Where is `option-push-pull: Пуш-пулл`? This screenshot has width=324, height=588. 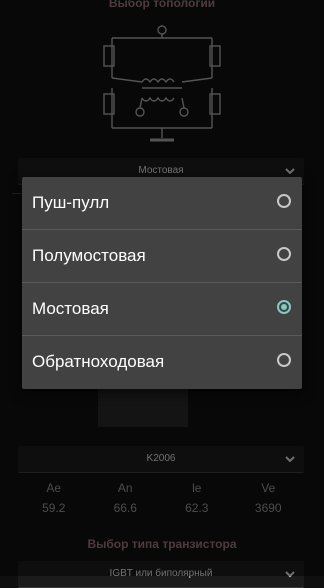
option-push-pull: Пуш-пулл is located at coordinates (162, 203).